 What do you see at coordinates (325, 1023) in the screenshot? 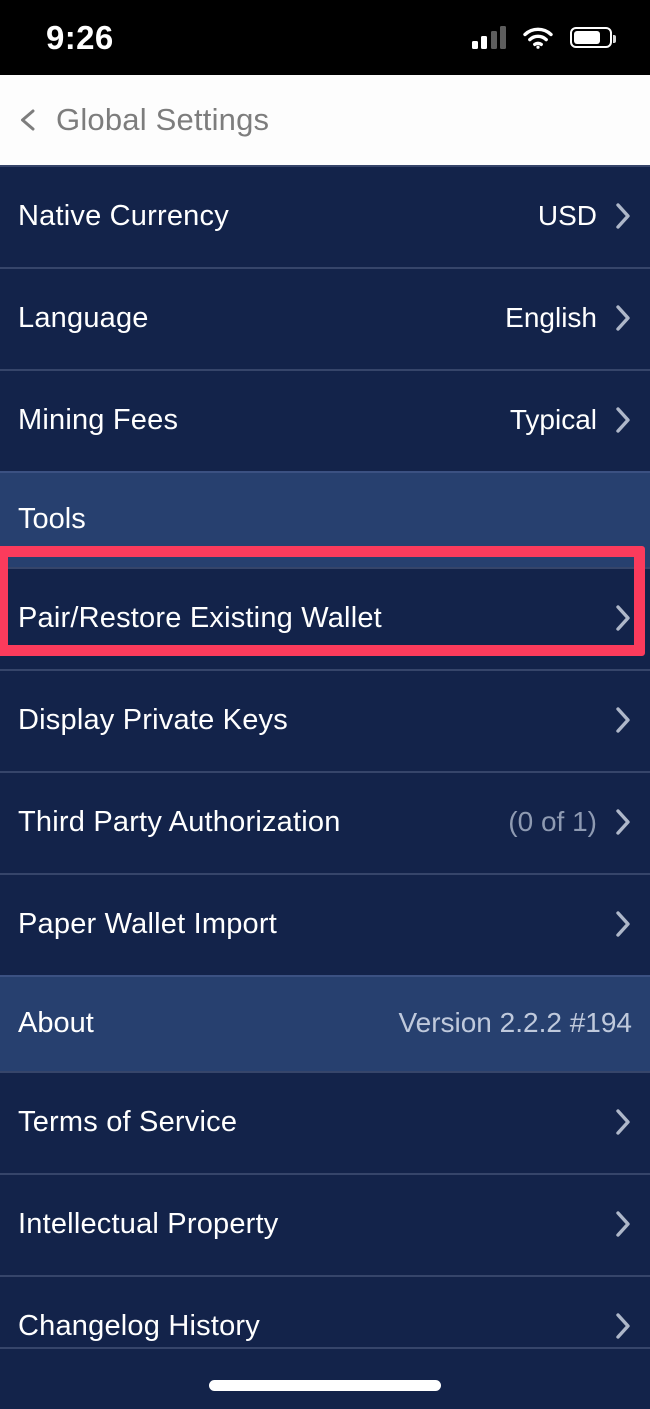
I see `section-header-about: About Version 2.2.2 #194` at bounding box center [325, 1023].